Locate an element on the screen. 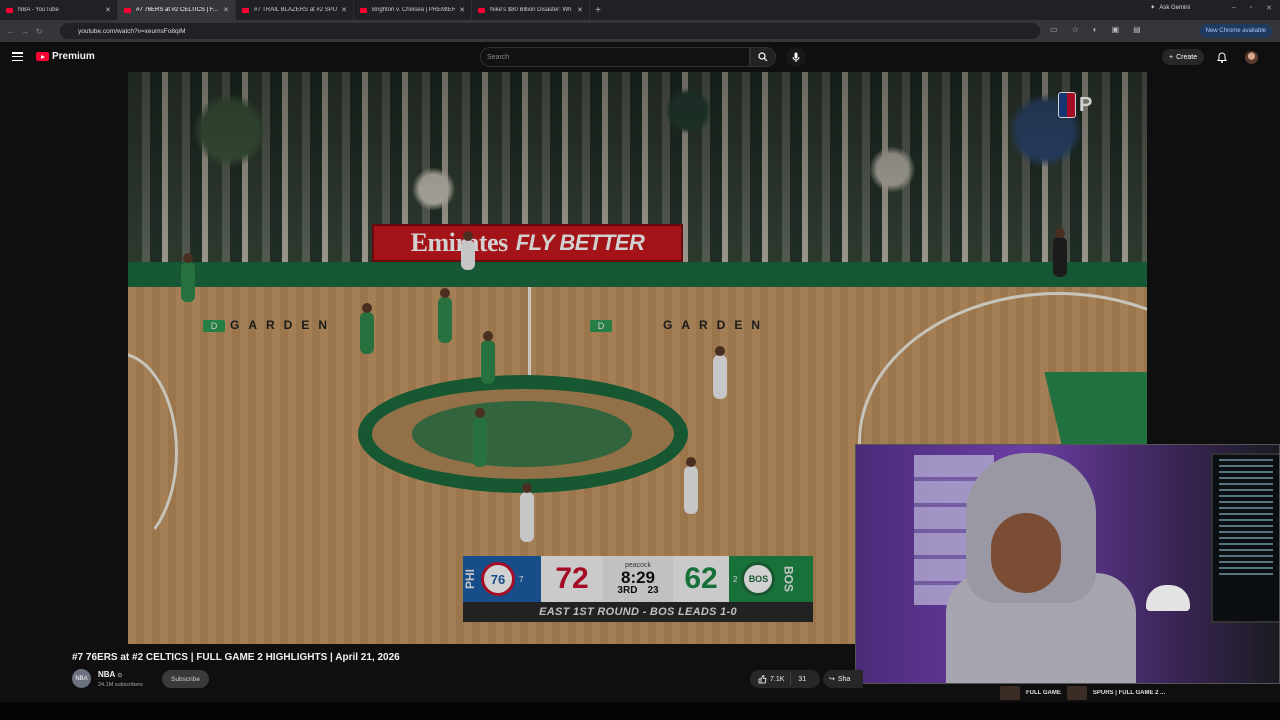 The width and height of the screenshot is (1280, 720). subscribe-button: Subscribe is located at coordinates (185, 679).